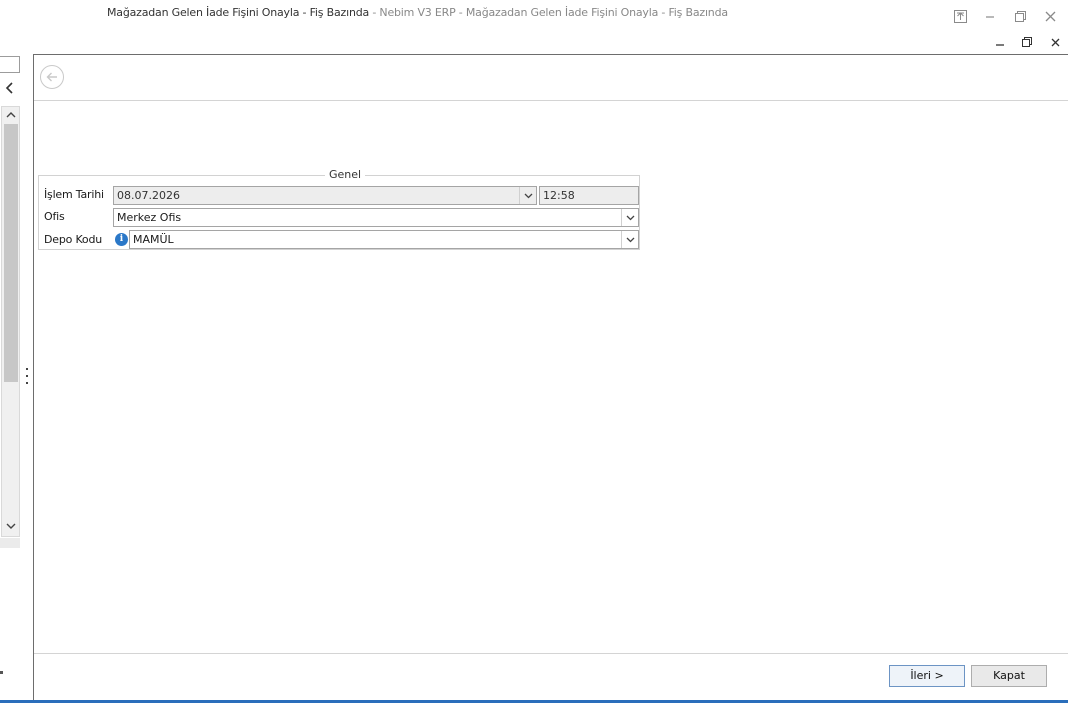 This screenshot has height=703, width=1068. I want to click on islem-tarihi-date-value: 08.07.2026, so click(148, 195).